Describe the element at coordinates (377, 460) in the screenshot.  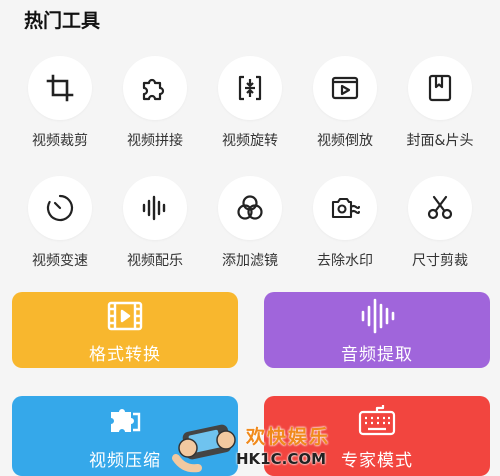
I see `card-label: 专家模式` at that location.